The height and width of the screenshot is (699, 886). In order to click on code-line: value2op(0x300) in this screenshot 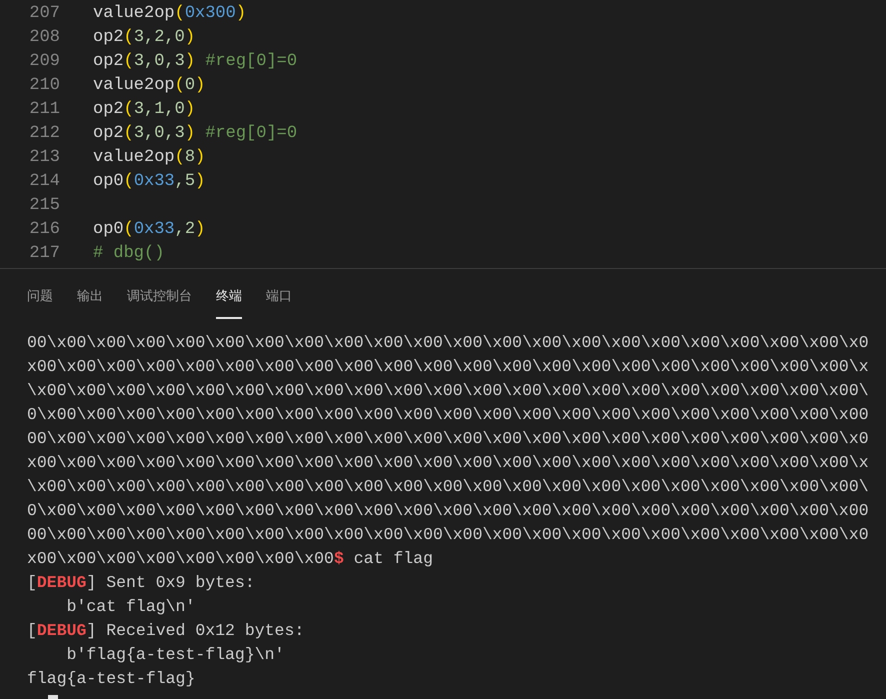, I will do `click(169, 14)`.